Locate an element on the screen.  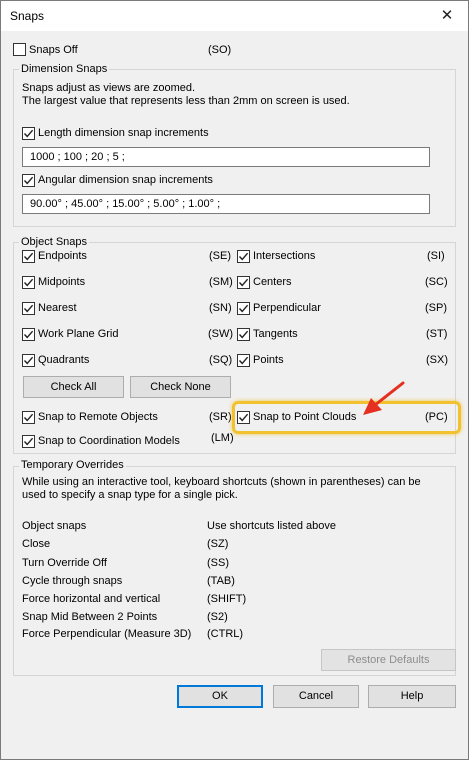
point-clouds-shortcut: (PC) is located at coordinates (436, 417).